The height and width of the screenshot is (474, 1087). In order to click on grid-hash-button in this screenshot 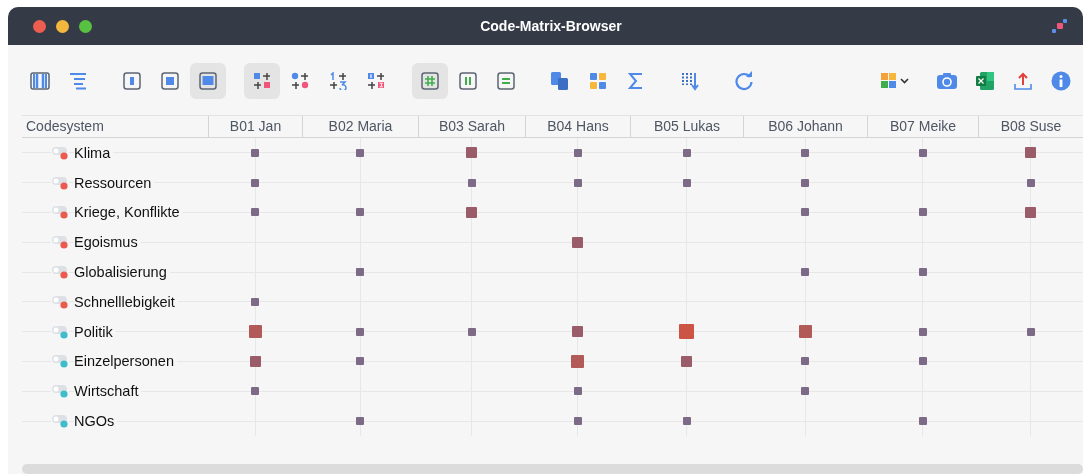, I will do `click(430, 81)`.